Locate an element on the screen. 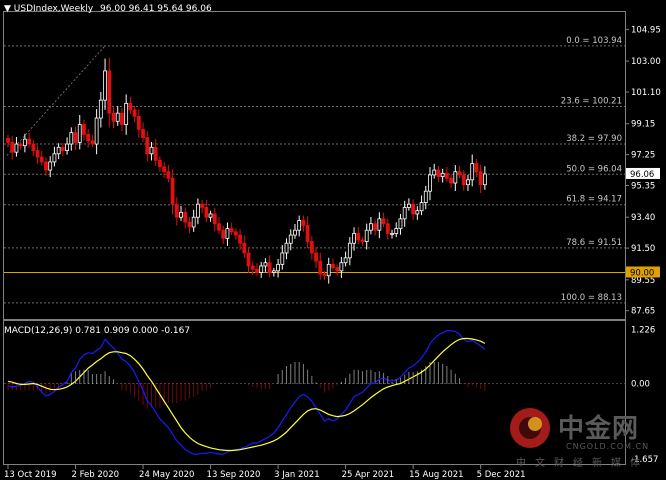 Image resolution: width=666 pixels, height=480 pixels. current-price-label: 96.06 is located at coordinates (642, 175).